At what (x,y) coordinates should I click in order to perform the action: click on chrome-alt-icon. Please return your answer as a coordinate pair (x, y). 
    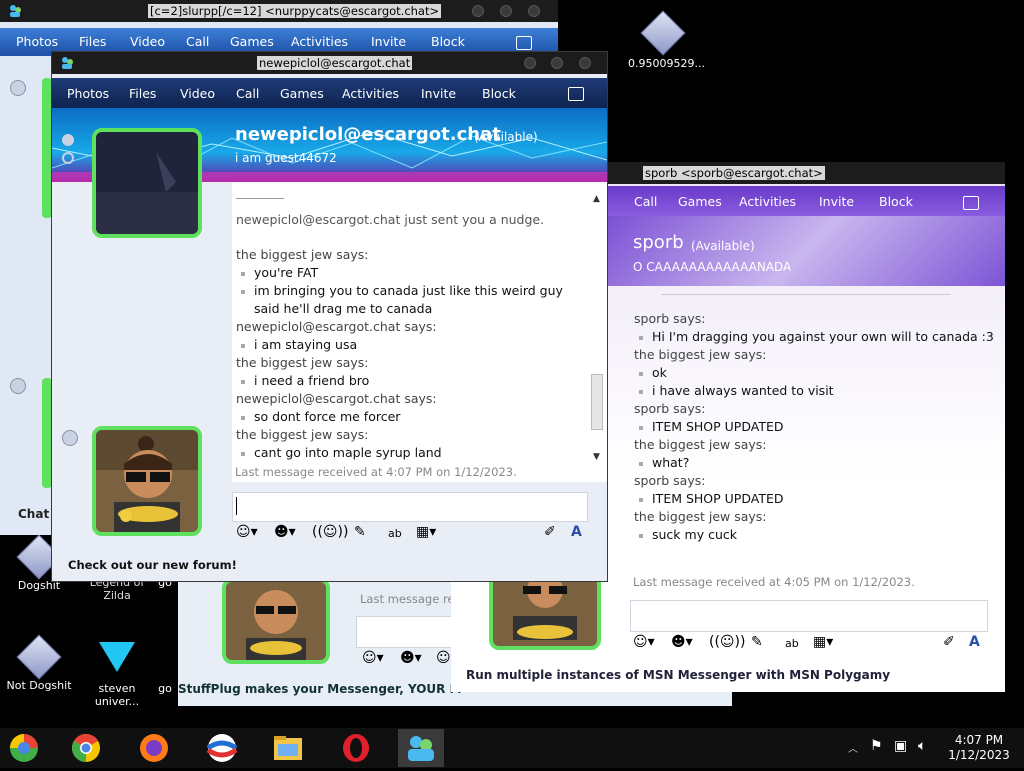
    Looking at the image, I should click on (24, 748).